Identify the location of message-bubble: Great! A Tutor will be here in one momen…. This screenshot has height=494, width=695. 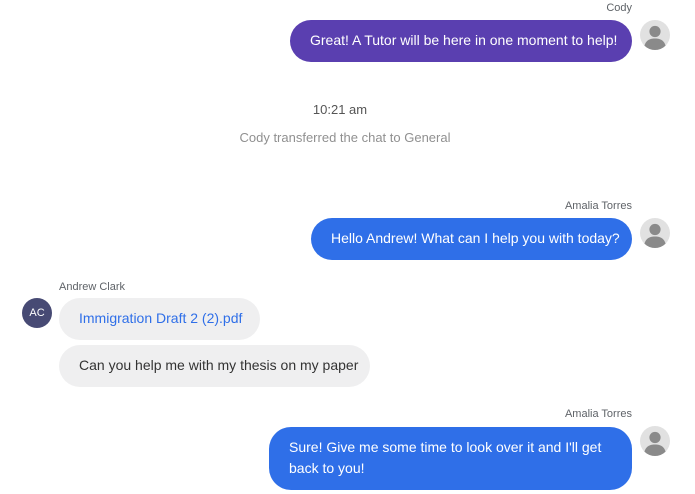
(461, 41).